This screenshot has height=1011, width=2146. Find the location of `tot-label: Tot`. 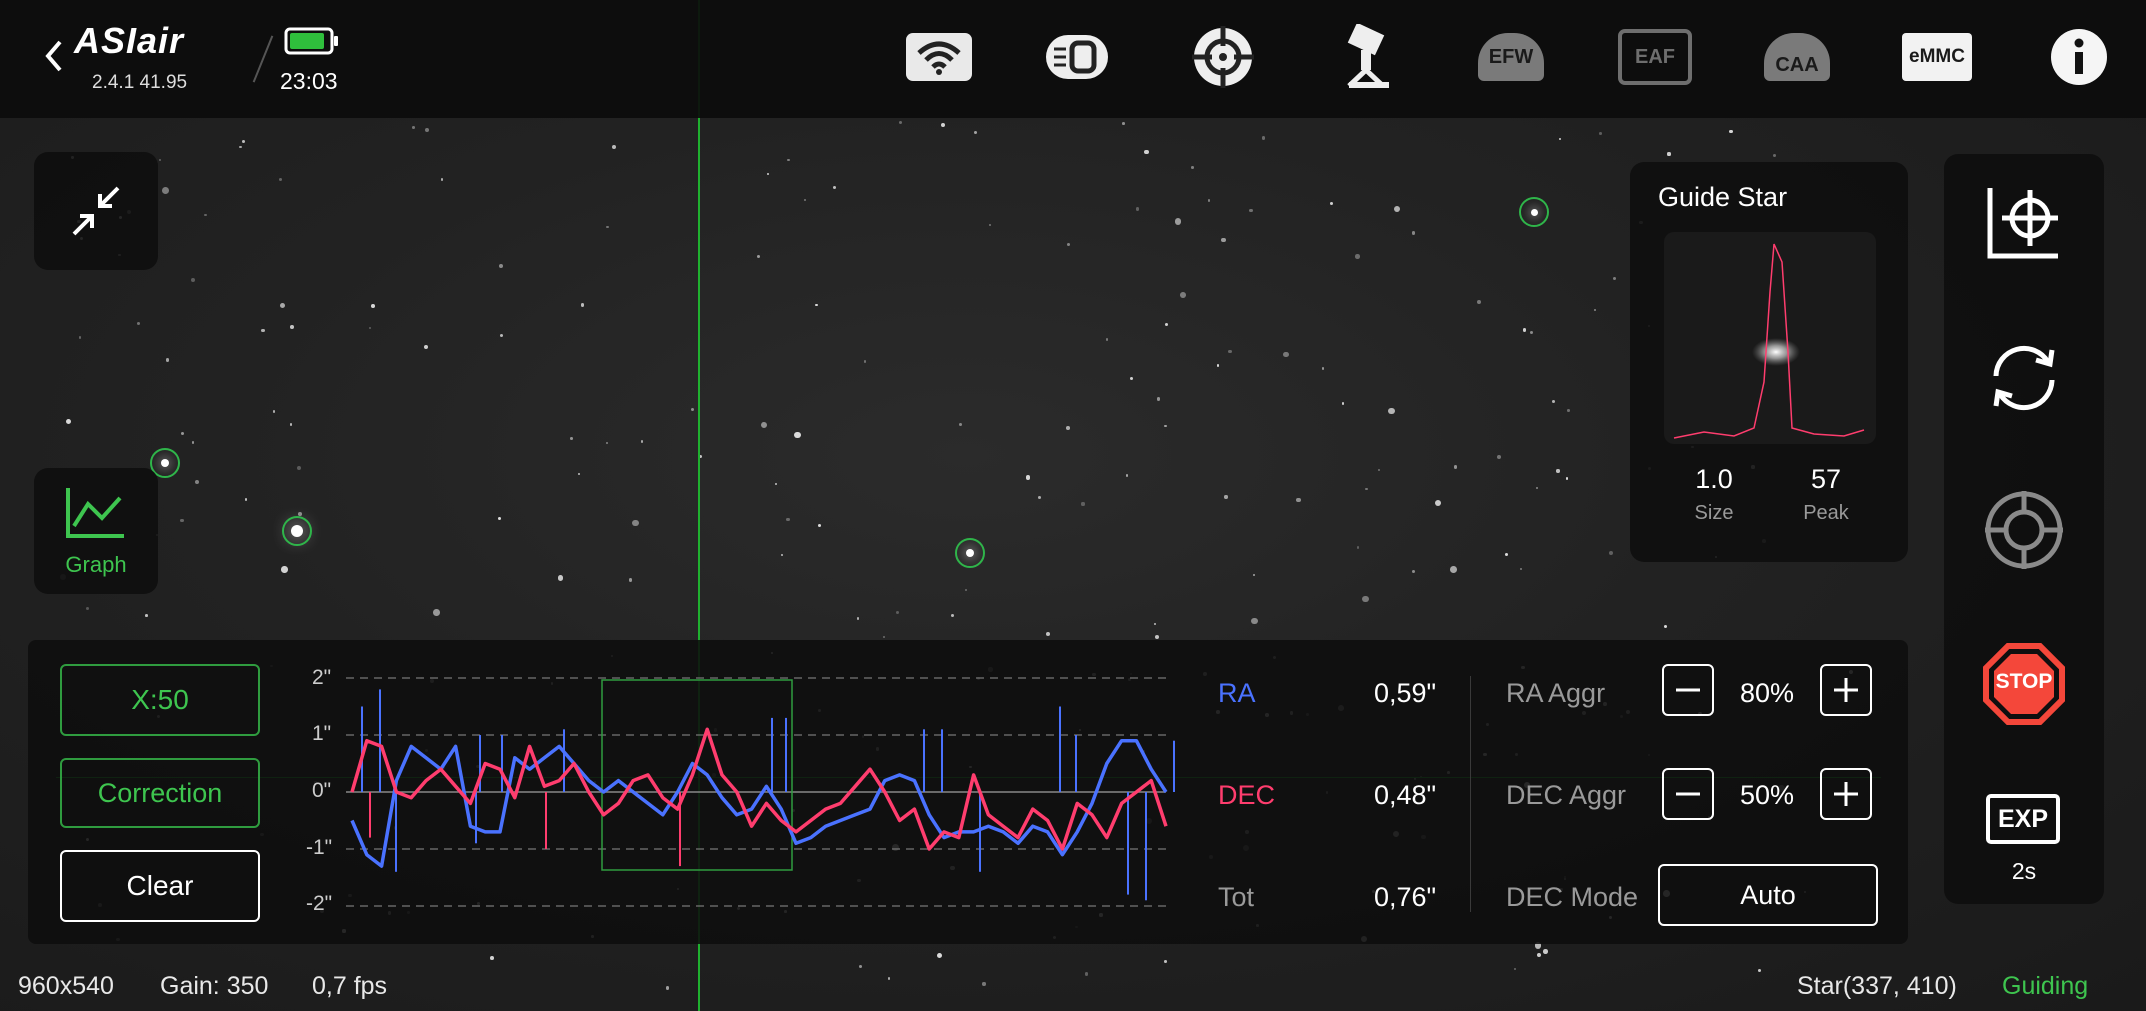

tot-label: Tot is located at coordinates (1236, 897).